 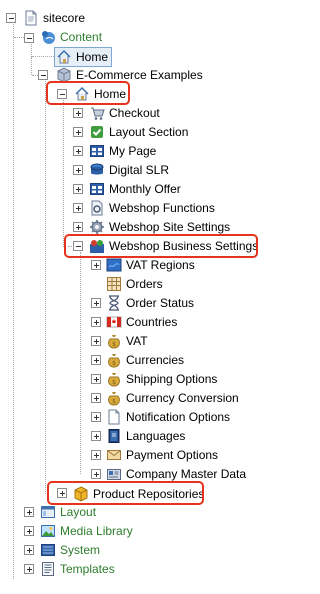 I want to click on node-label: Webshop Business Settings, so click(x=184, y=246).